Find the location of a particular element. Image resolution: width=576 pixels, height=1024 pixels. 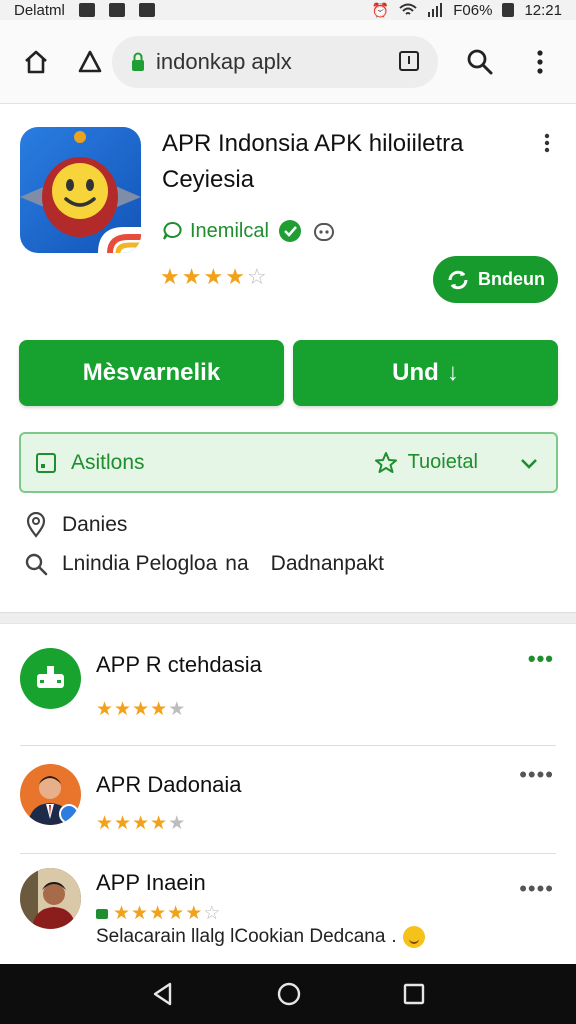

download-arrow-icon: ↓ is located at coordinates (452, 372).